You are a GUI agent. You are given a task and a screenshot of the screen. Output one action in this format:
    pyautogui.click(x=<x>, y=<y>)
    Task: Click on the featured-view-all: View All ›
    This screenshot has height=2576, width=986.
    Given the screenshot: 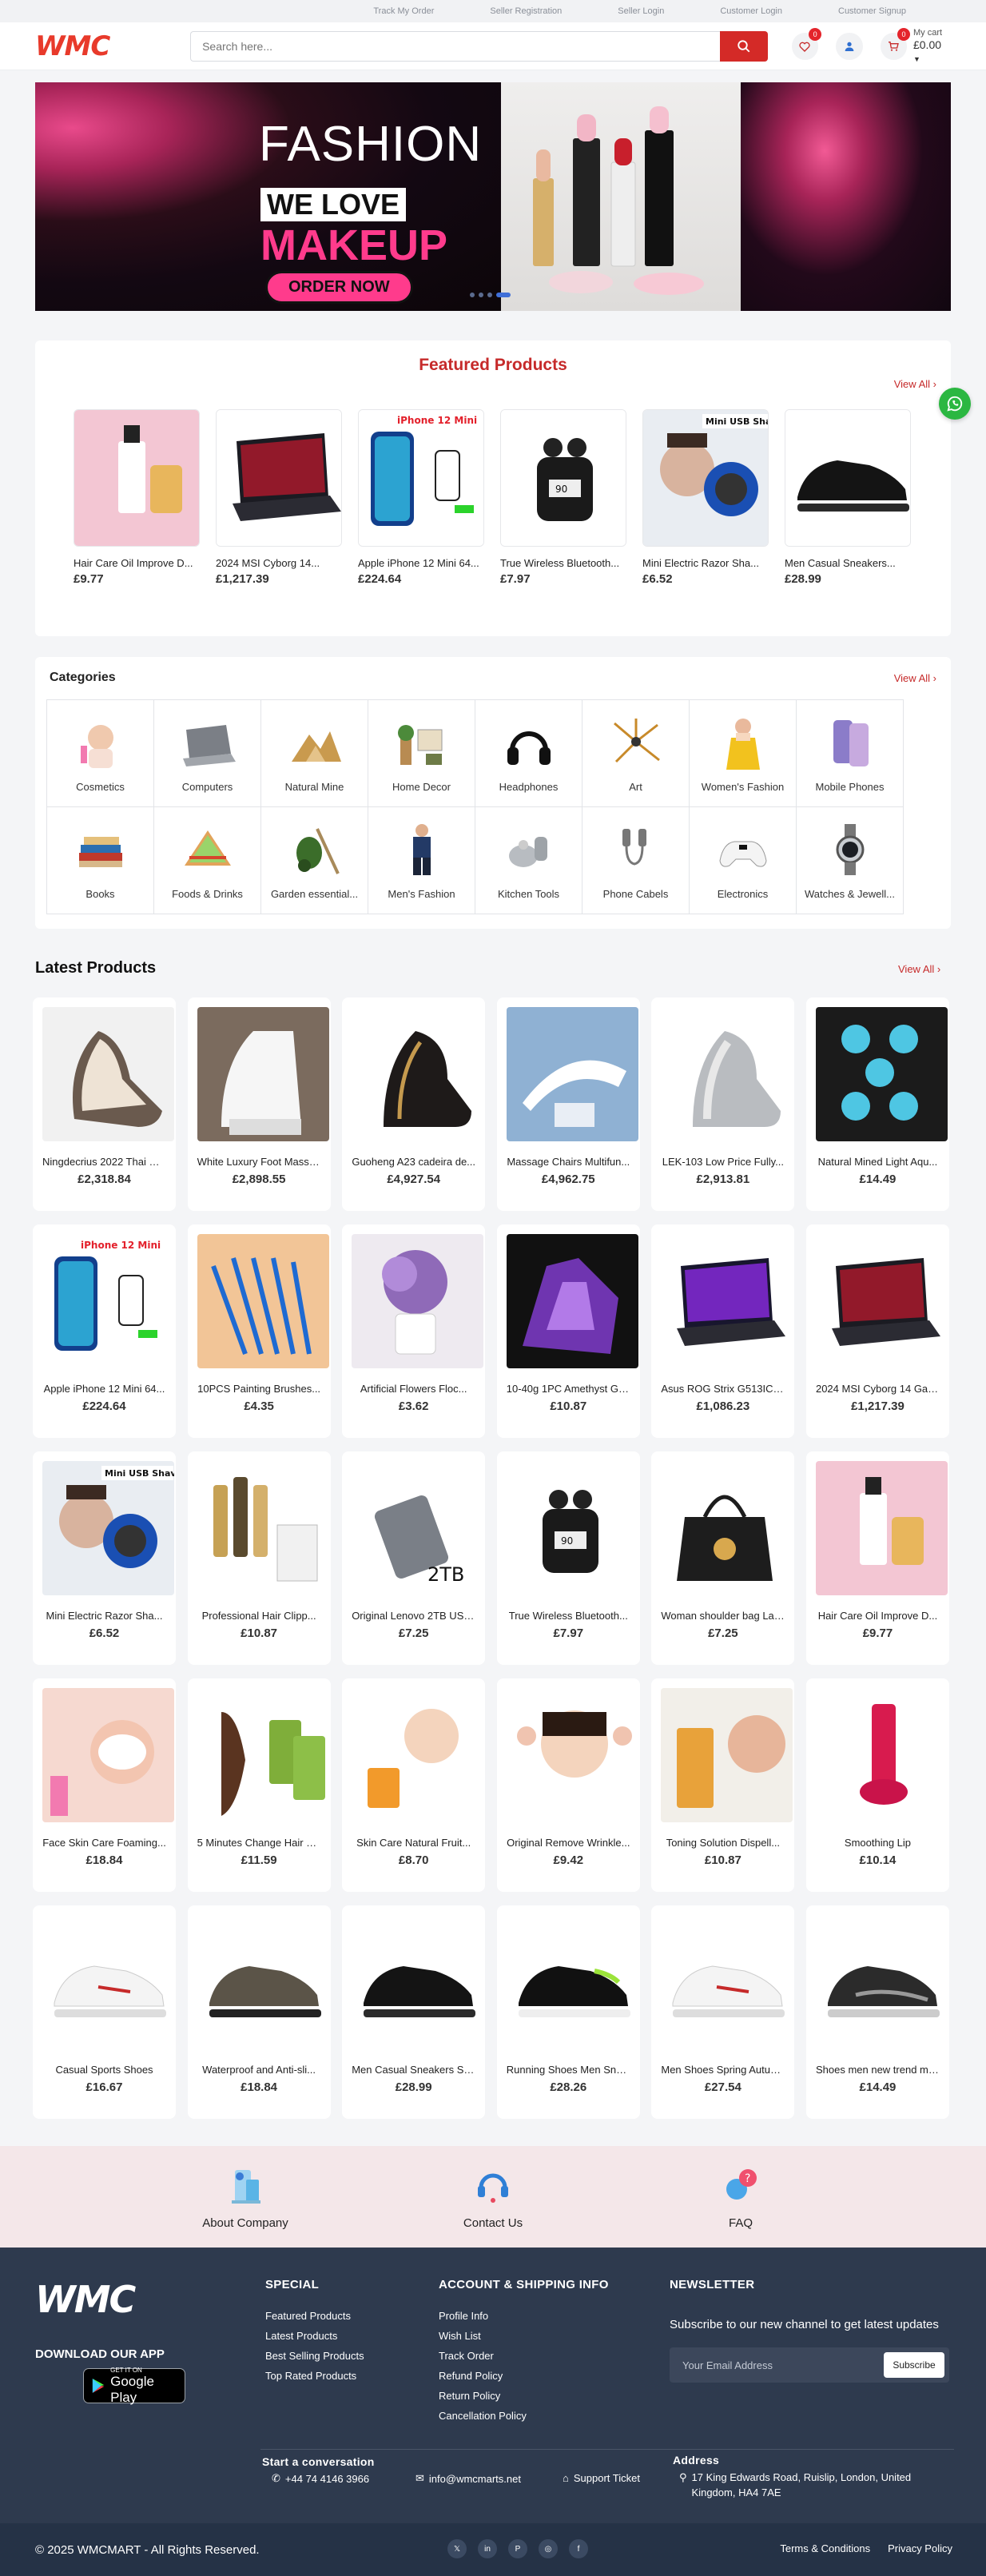 What is the action you would take?
    pyautogui.click(x=915, y=384)
    